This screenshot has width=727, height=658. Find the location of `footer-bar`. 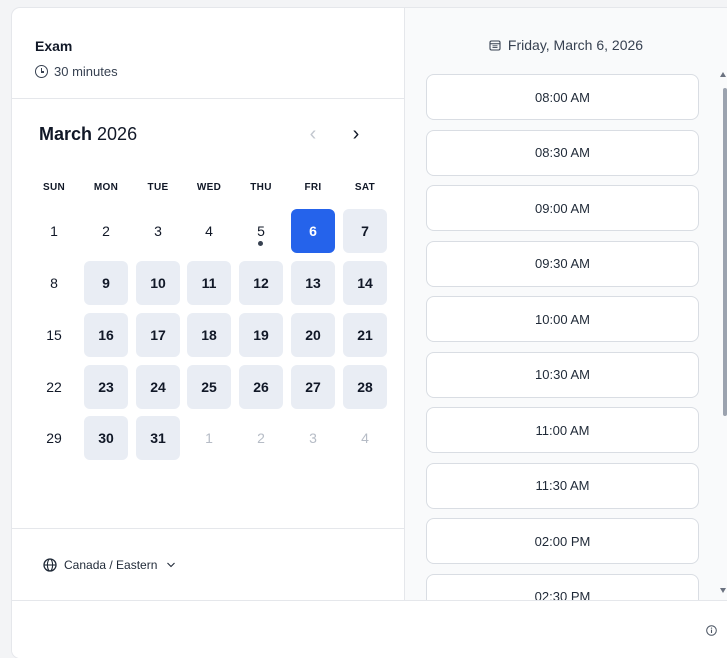

footer-bar is located at coordinates (369, 629).